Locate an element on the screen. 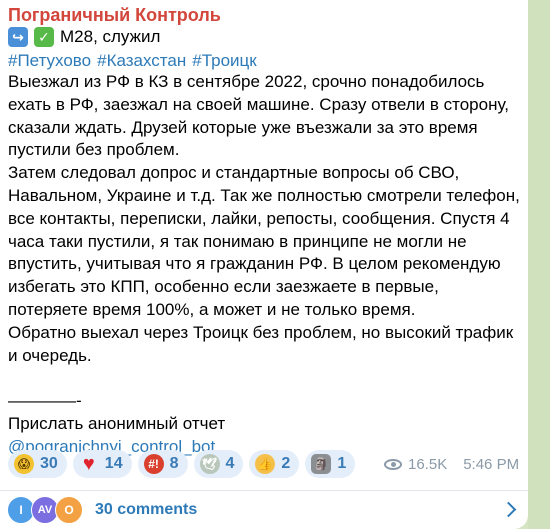 This screenshot has width=550, height=529. moai-icon: 🗿 is located at coordinates (321, 464).